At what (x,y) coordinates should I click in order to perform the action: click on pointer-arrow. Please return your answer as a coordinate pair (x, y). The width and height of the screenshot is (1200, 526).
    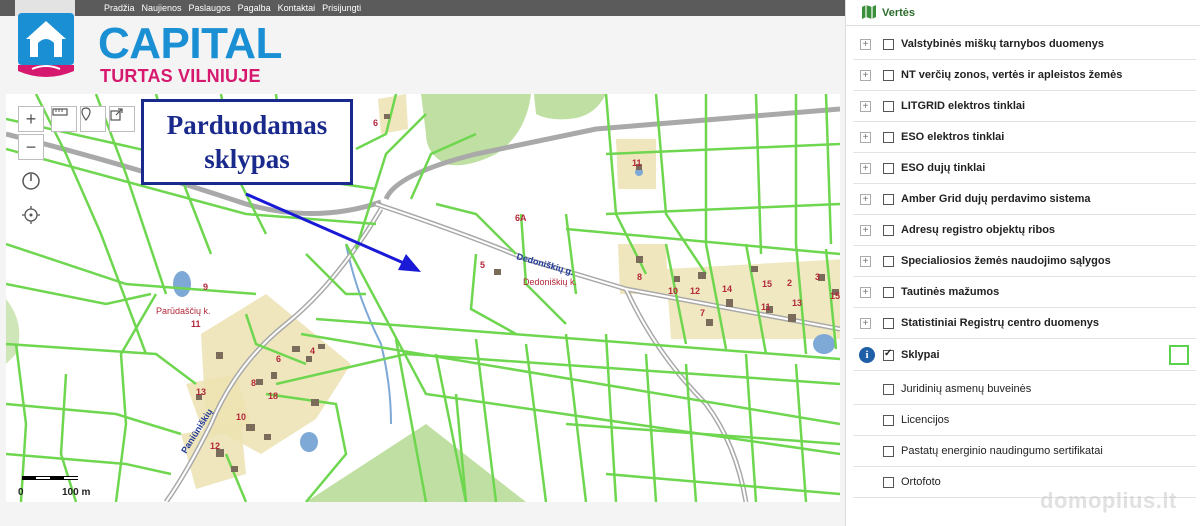
    Looking at the image, I should click on (333, 232).